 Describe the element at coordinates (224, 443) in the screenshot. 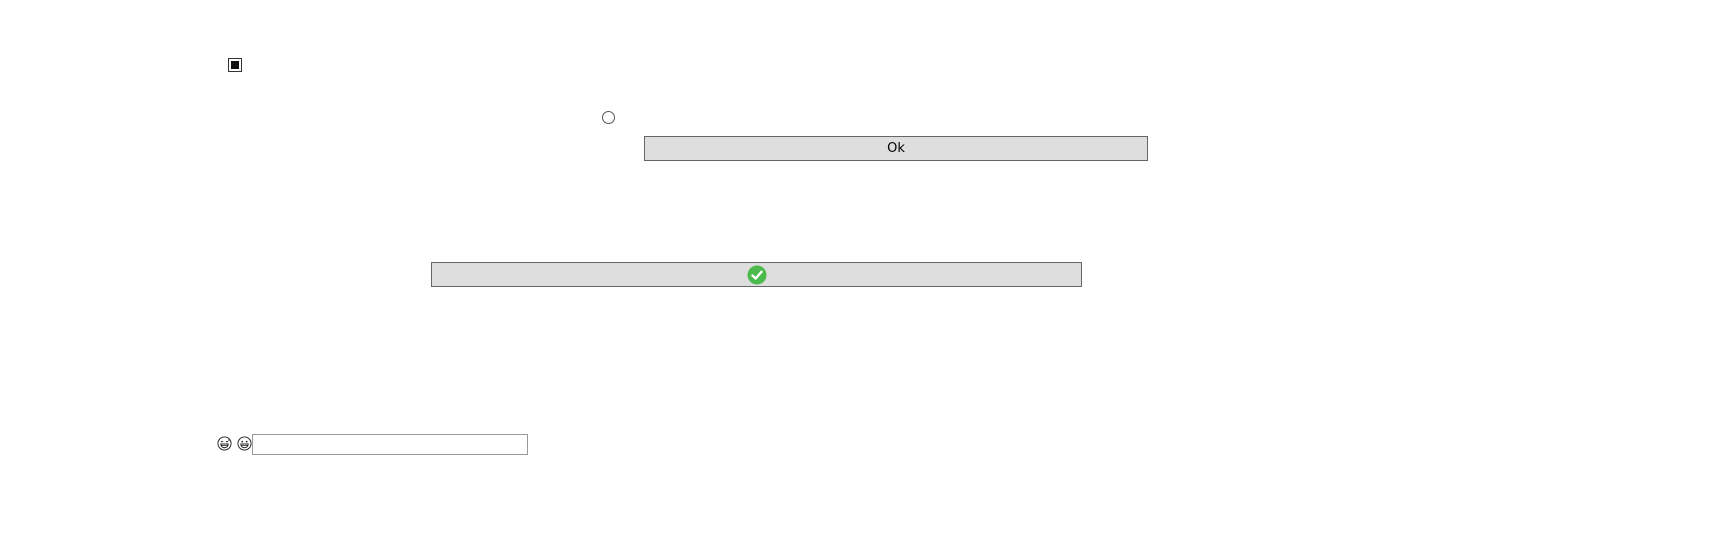

I see `grinning-sweat-face-icon` at that location.